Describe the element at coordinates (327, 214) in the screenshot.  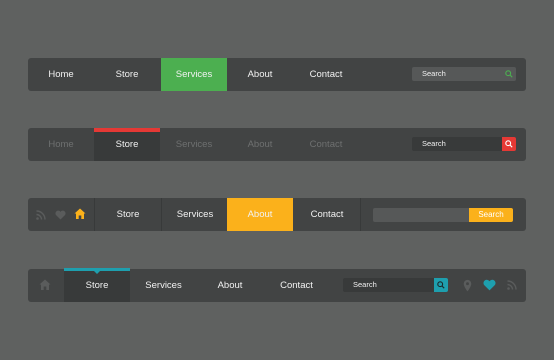
I see `nav3-item-contact: Contact` at that location.